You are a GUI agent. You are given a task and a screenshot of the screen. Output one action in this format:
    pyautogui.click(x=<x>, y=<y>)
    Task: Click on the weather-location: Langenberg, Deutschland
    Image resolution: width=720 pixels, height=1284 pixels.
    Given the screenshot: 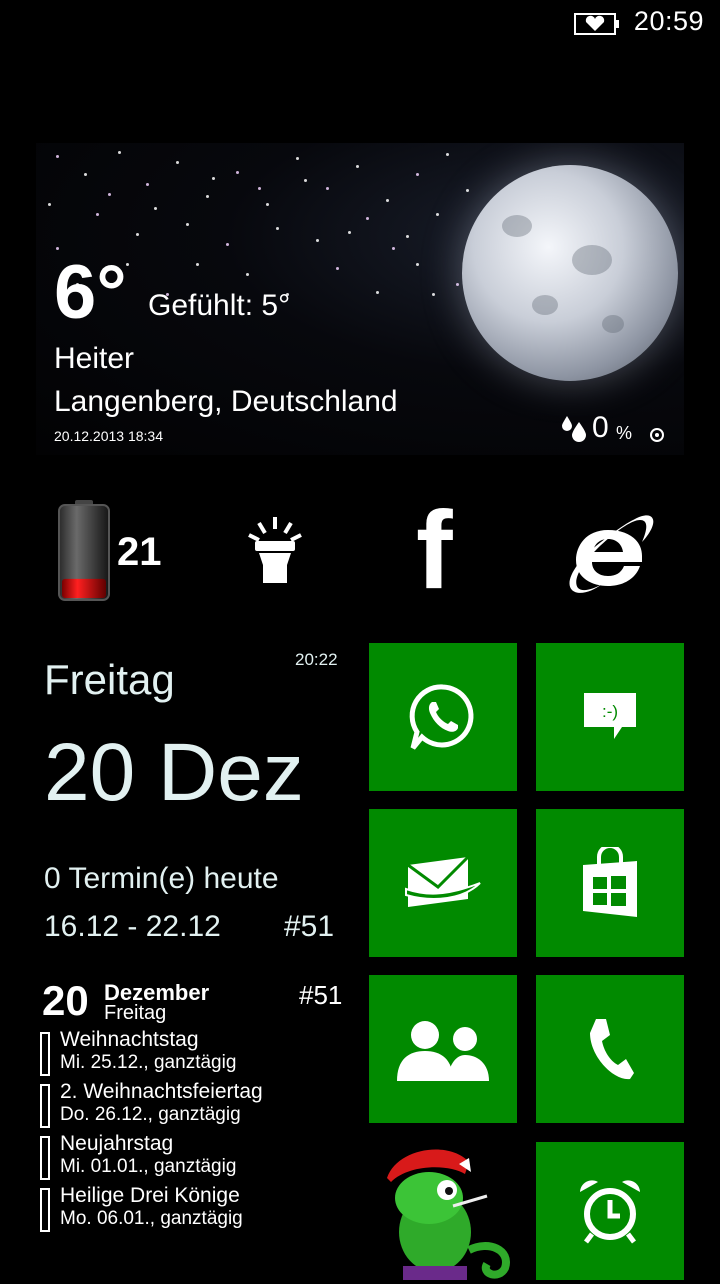 What is the action you would take?
    pyautogui.click(x=226, y=401)
    